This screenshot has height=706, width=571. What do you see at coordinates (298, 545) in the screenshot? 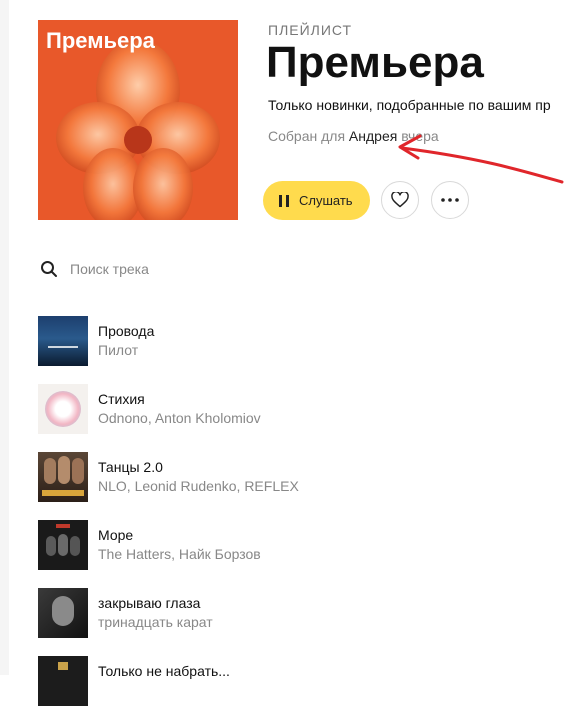
I see `track-row: Море The Hatters, Найк Борзов` at bounding box center [298, 545].